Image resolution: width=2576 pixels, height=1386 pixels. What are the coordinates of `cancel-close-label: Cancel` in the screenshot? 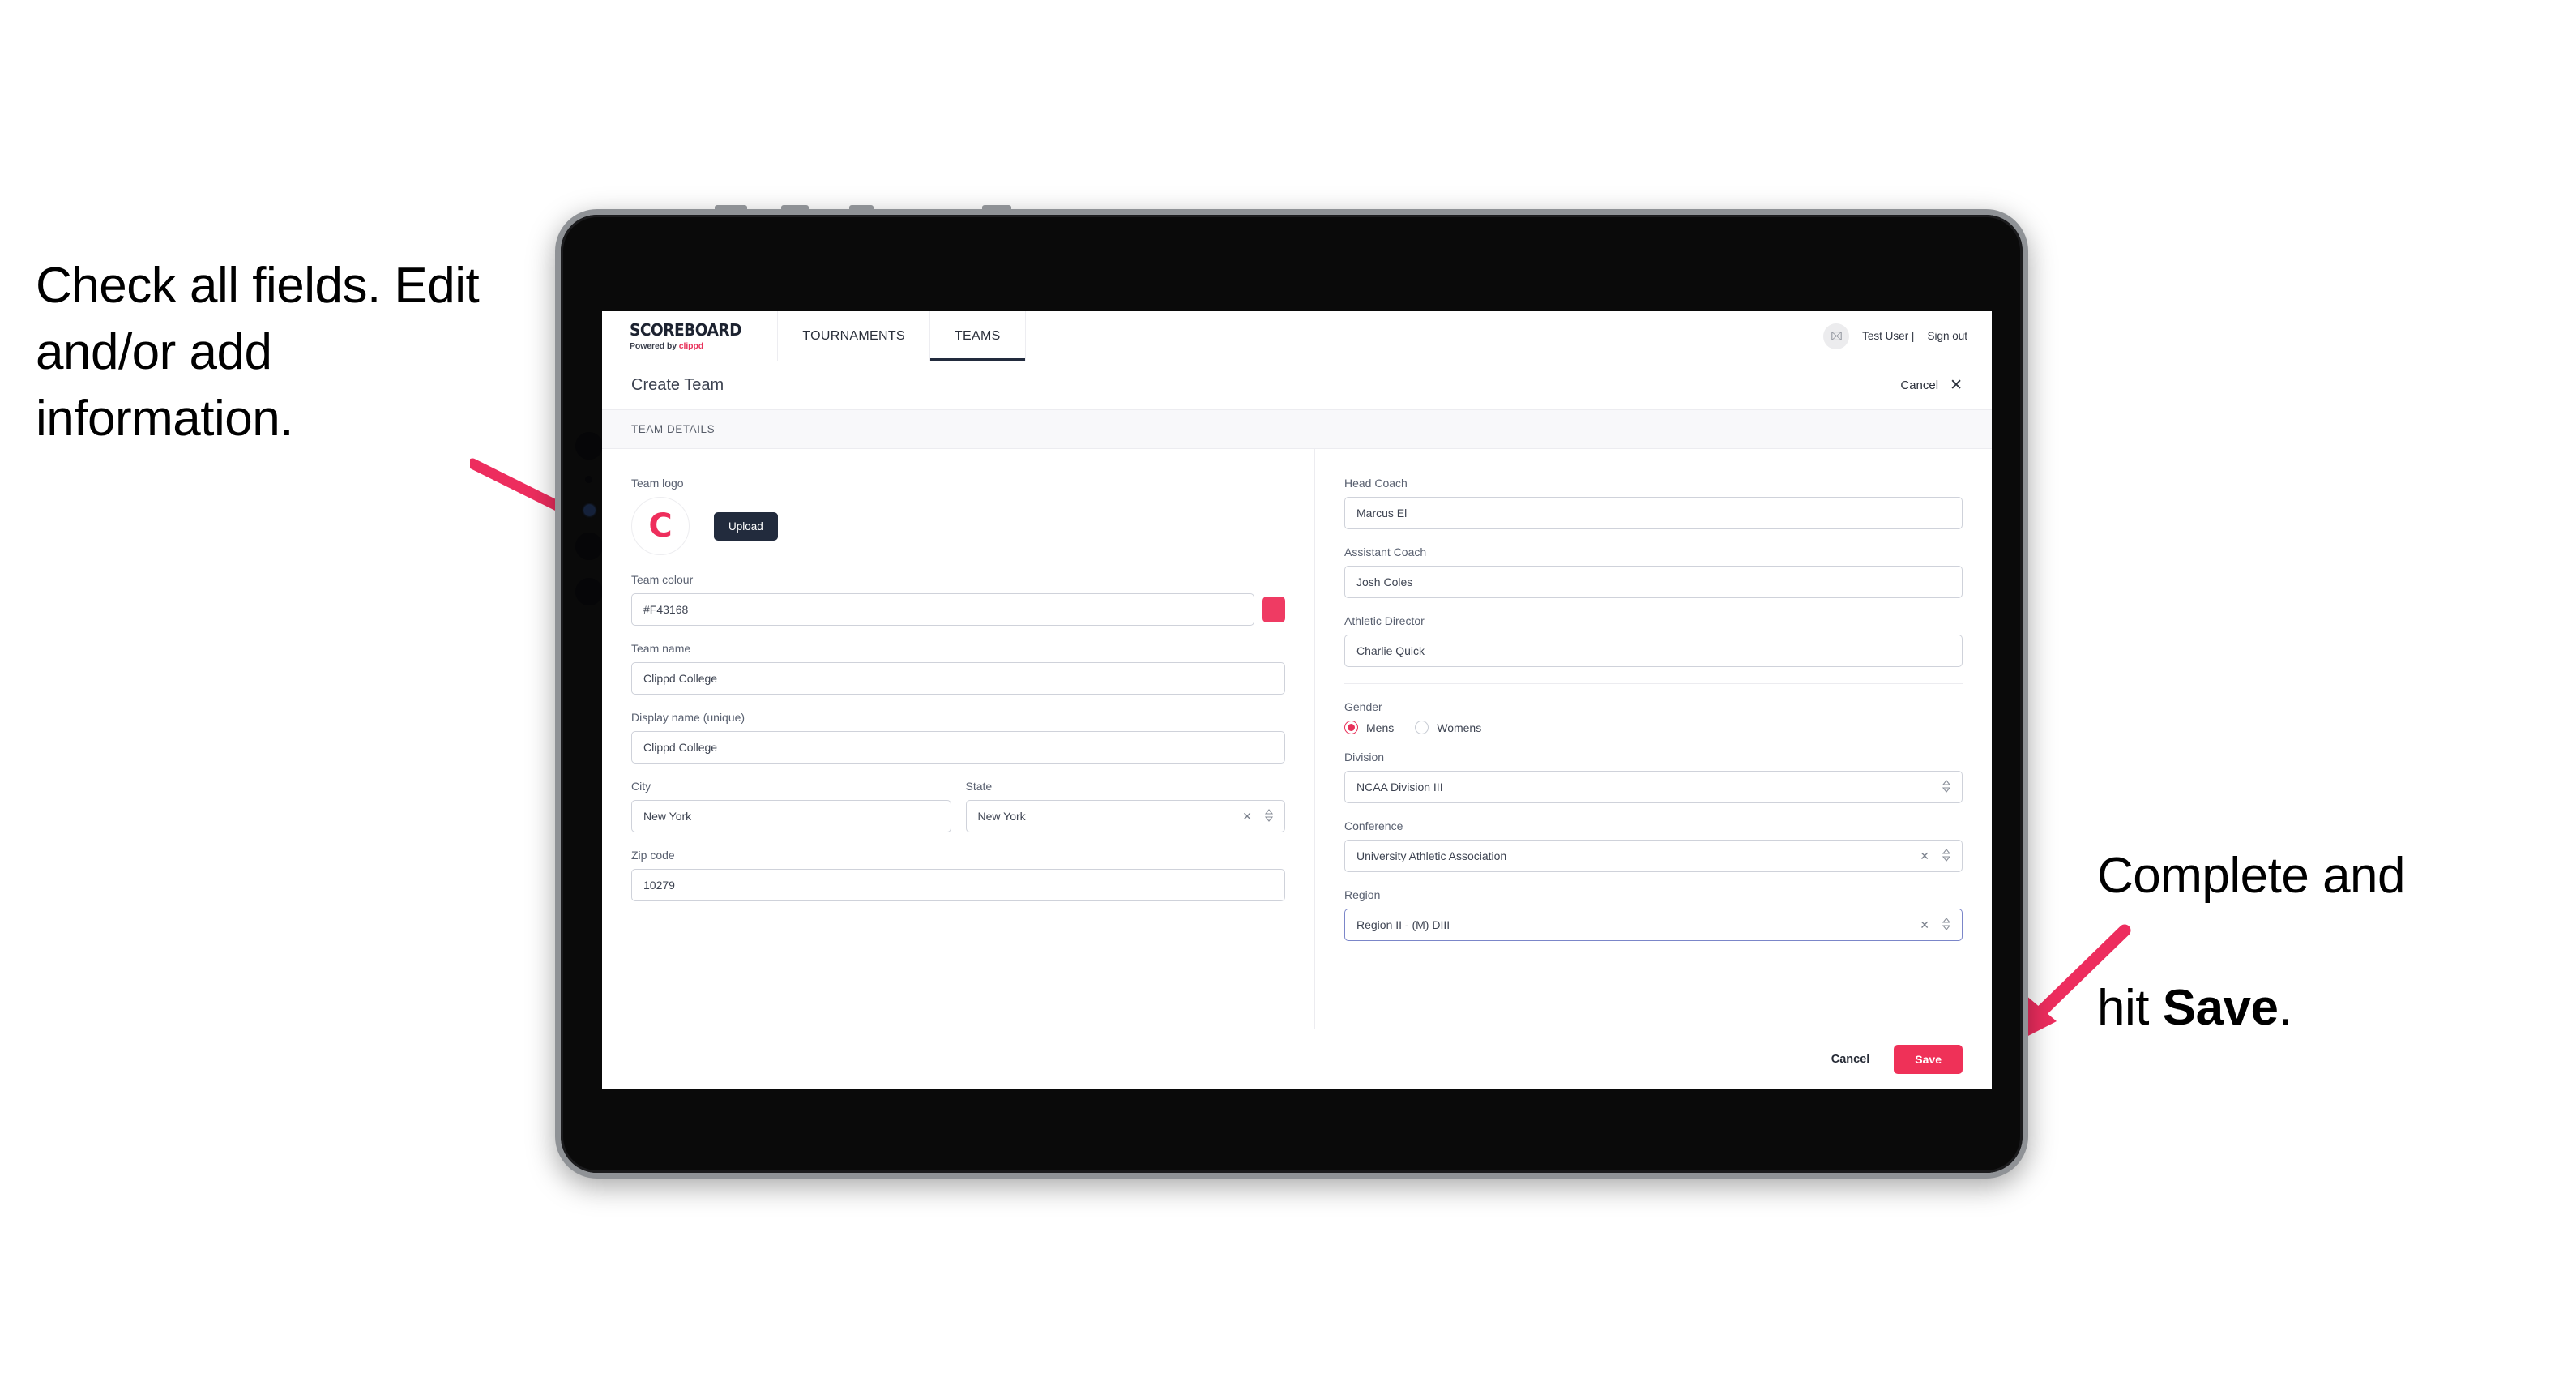 It's located at (1919, 386).